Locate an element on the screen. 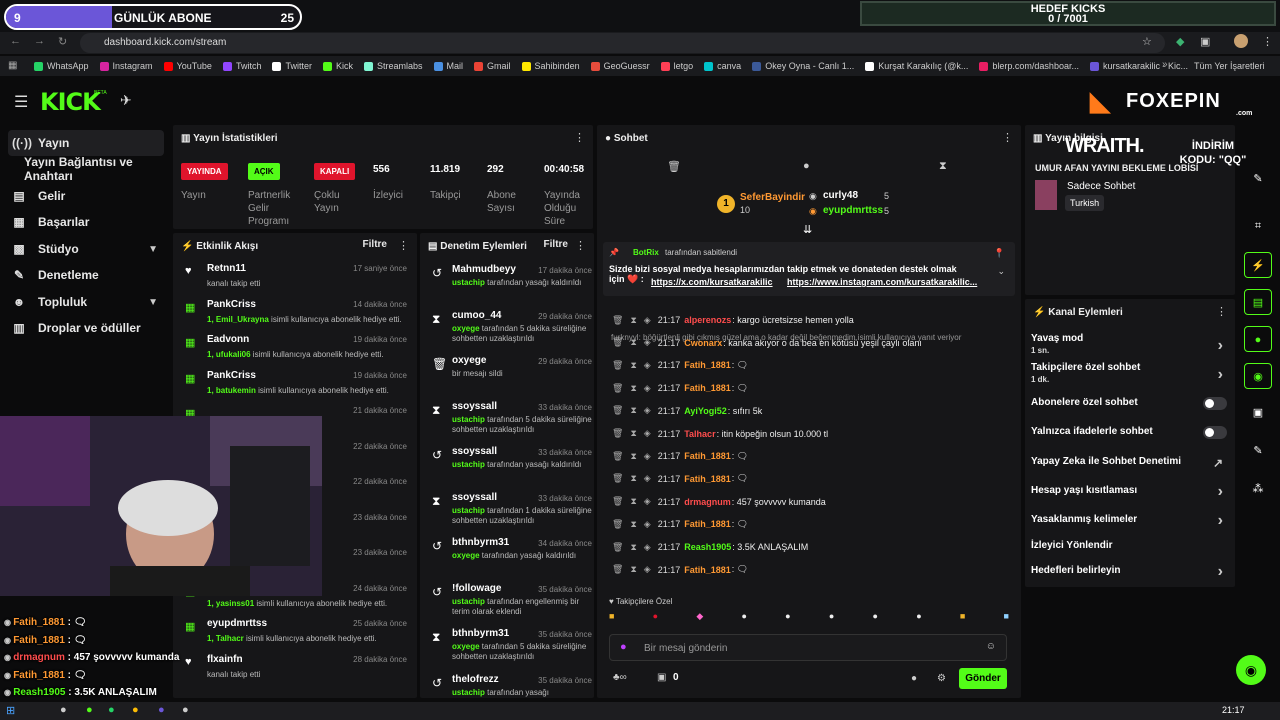  moderation-user: thelofrezz is located at coordinates (475, 679).